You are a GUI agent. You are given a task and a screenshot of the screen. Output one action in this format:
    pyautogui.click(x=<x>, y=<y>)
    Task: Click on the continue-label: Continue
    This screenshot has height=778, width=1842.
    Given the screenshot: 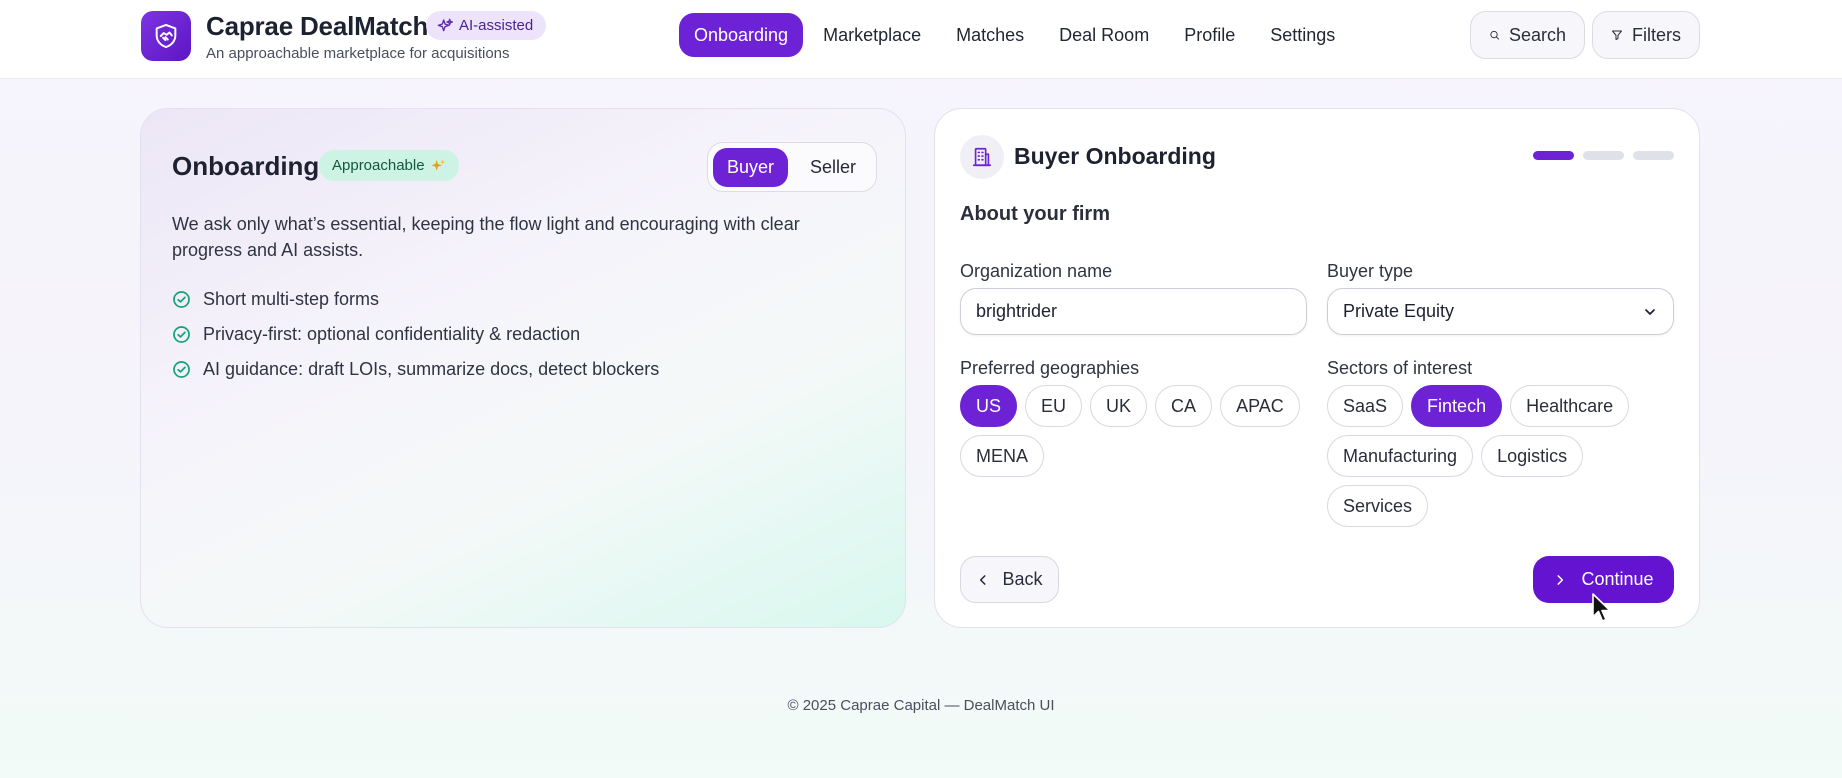 What is the action you would take?
    pyautogui.click(x=1617, y=579)
    